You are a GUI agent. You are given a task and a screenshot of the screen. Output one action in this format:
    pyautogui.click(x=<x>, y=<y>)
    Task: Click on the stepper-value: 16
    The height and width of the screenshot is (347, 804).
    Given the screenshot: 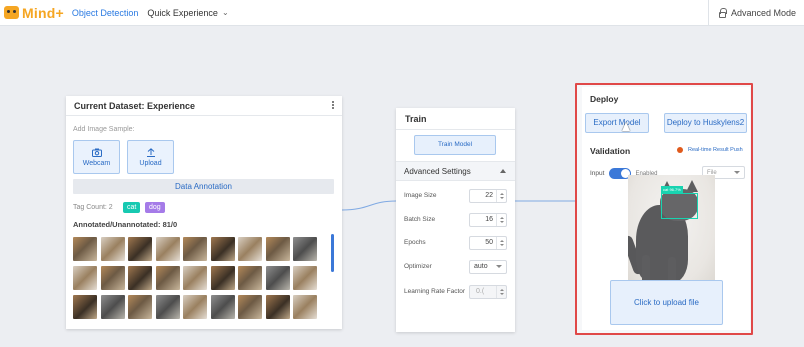 What is the action you would take?
    pyautogui.click(x=489, y=219)
    